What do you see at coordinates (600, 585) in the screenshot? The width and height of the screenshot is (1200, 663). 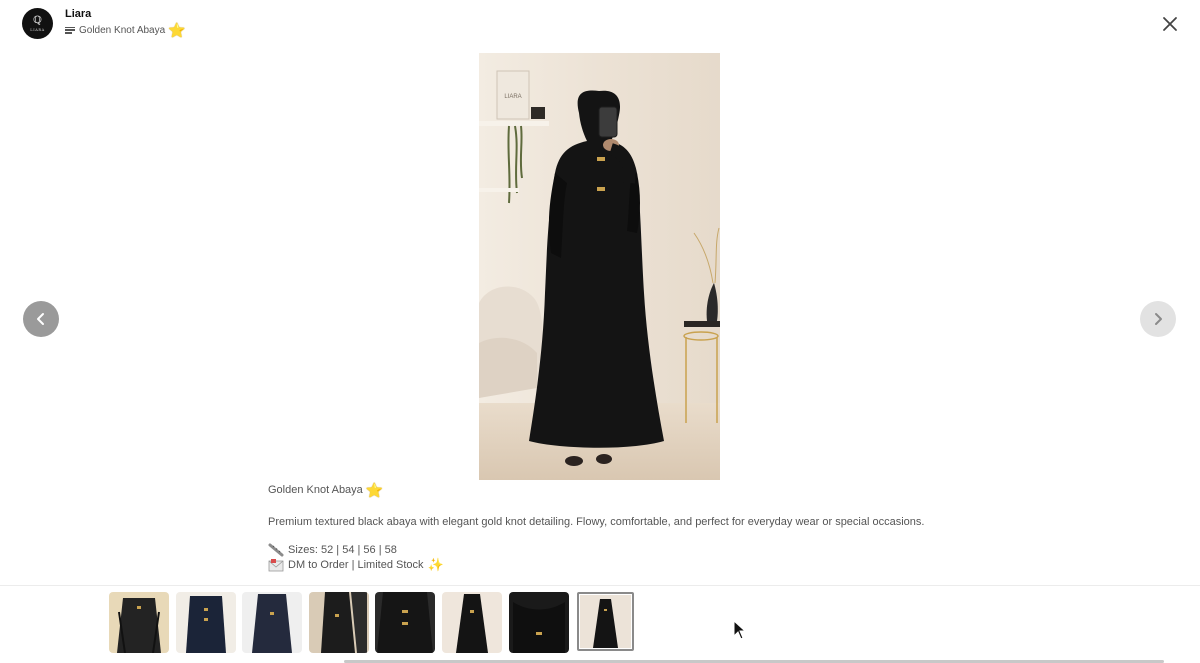 I see `thumbnail-divider` at bounding box center [600, 585].